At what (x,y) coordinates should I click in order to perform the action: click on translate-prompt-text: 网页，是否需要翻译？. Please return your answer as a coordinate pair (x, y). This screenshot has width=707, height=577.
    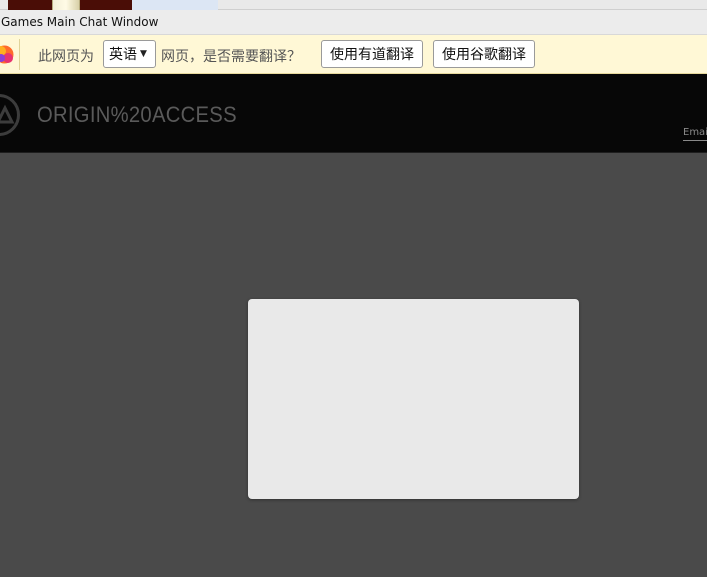
    Looking at the image, I should click on (231, 57).